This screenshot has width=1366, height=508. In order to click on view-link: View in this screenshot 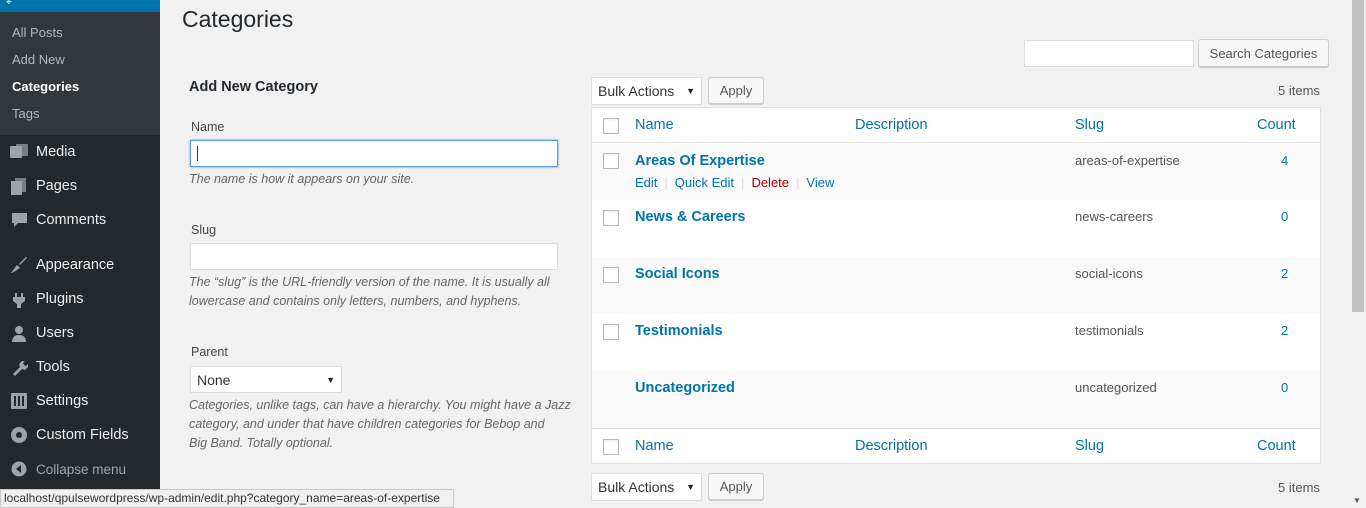, I will do `click(820, 182)`.